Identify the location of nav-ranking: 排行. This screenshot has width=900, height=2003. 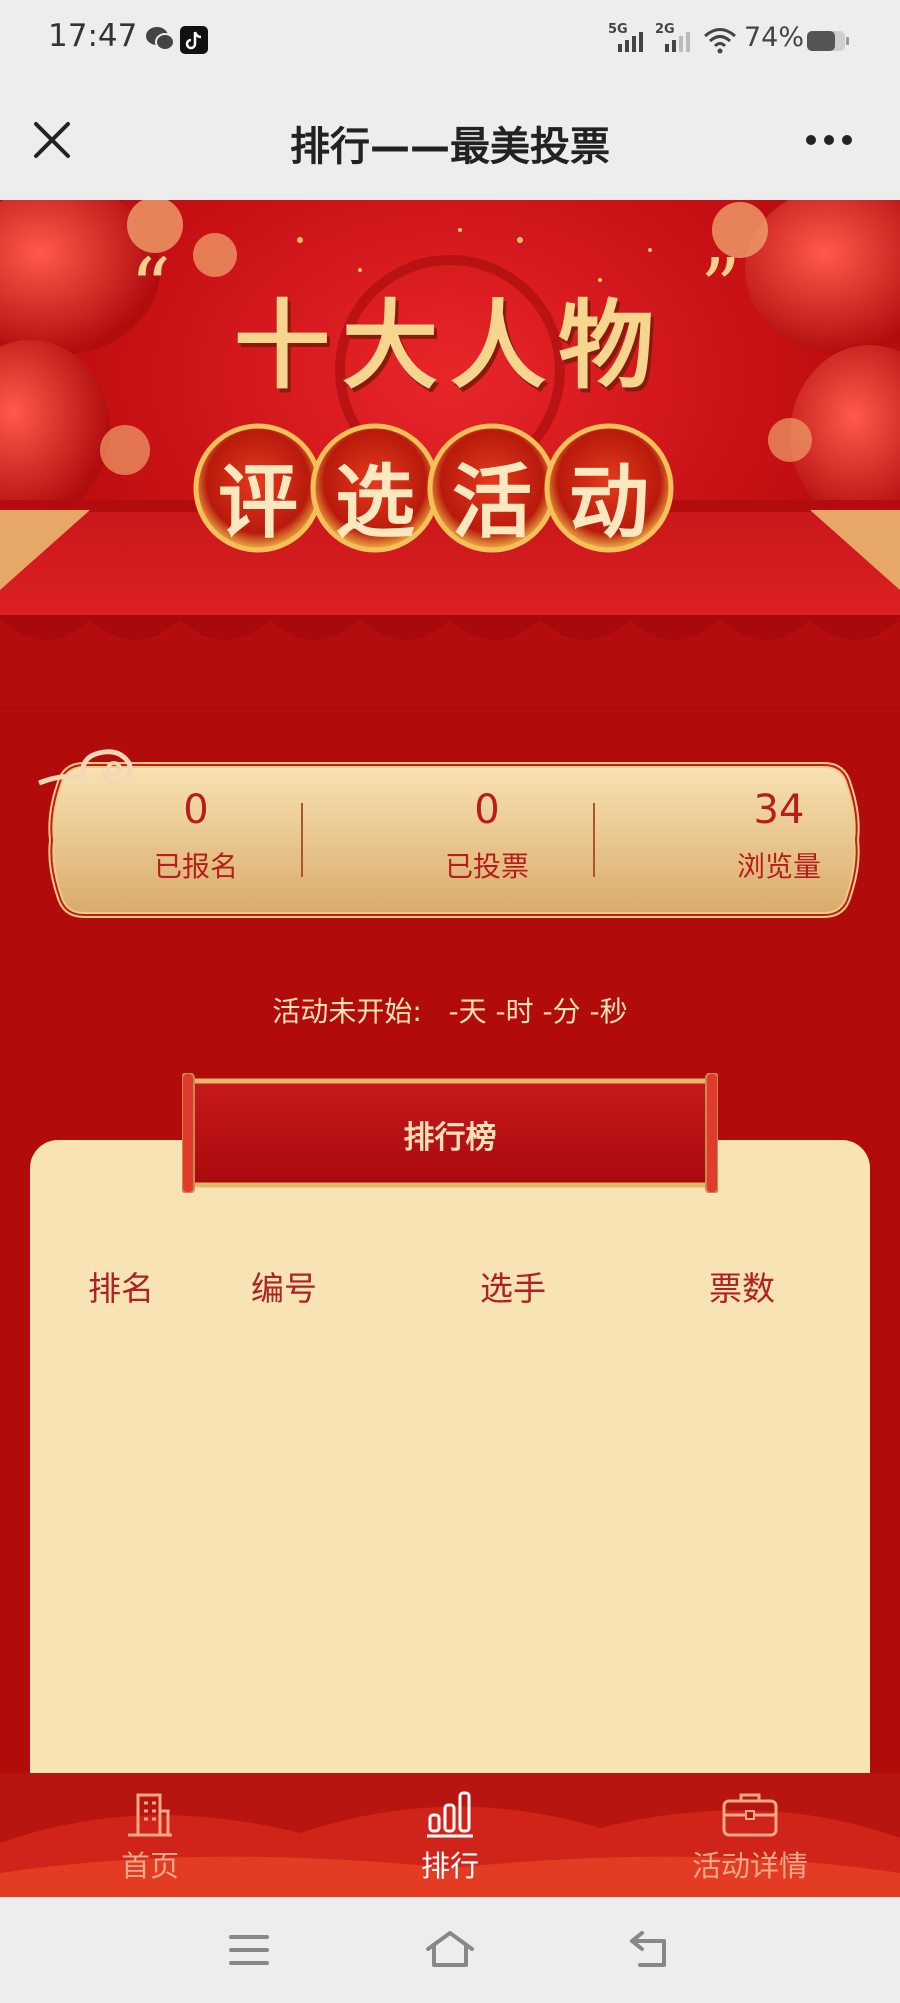
(450, 1835).